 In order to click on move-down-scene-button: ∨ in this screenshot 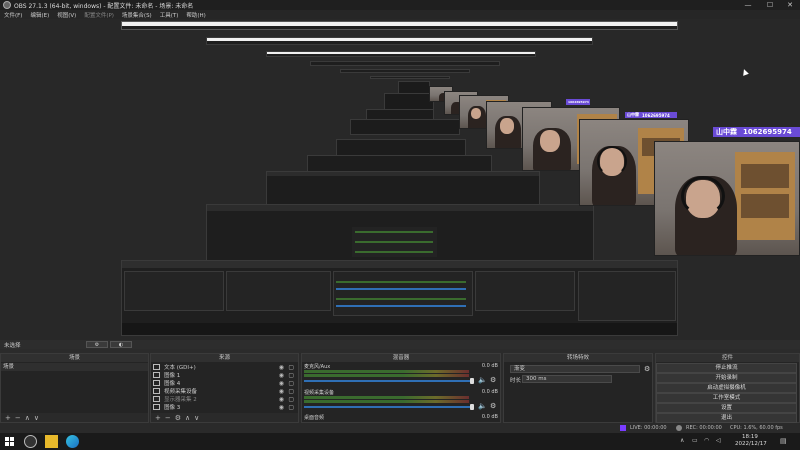, I will do `click(36, 418)`.